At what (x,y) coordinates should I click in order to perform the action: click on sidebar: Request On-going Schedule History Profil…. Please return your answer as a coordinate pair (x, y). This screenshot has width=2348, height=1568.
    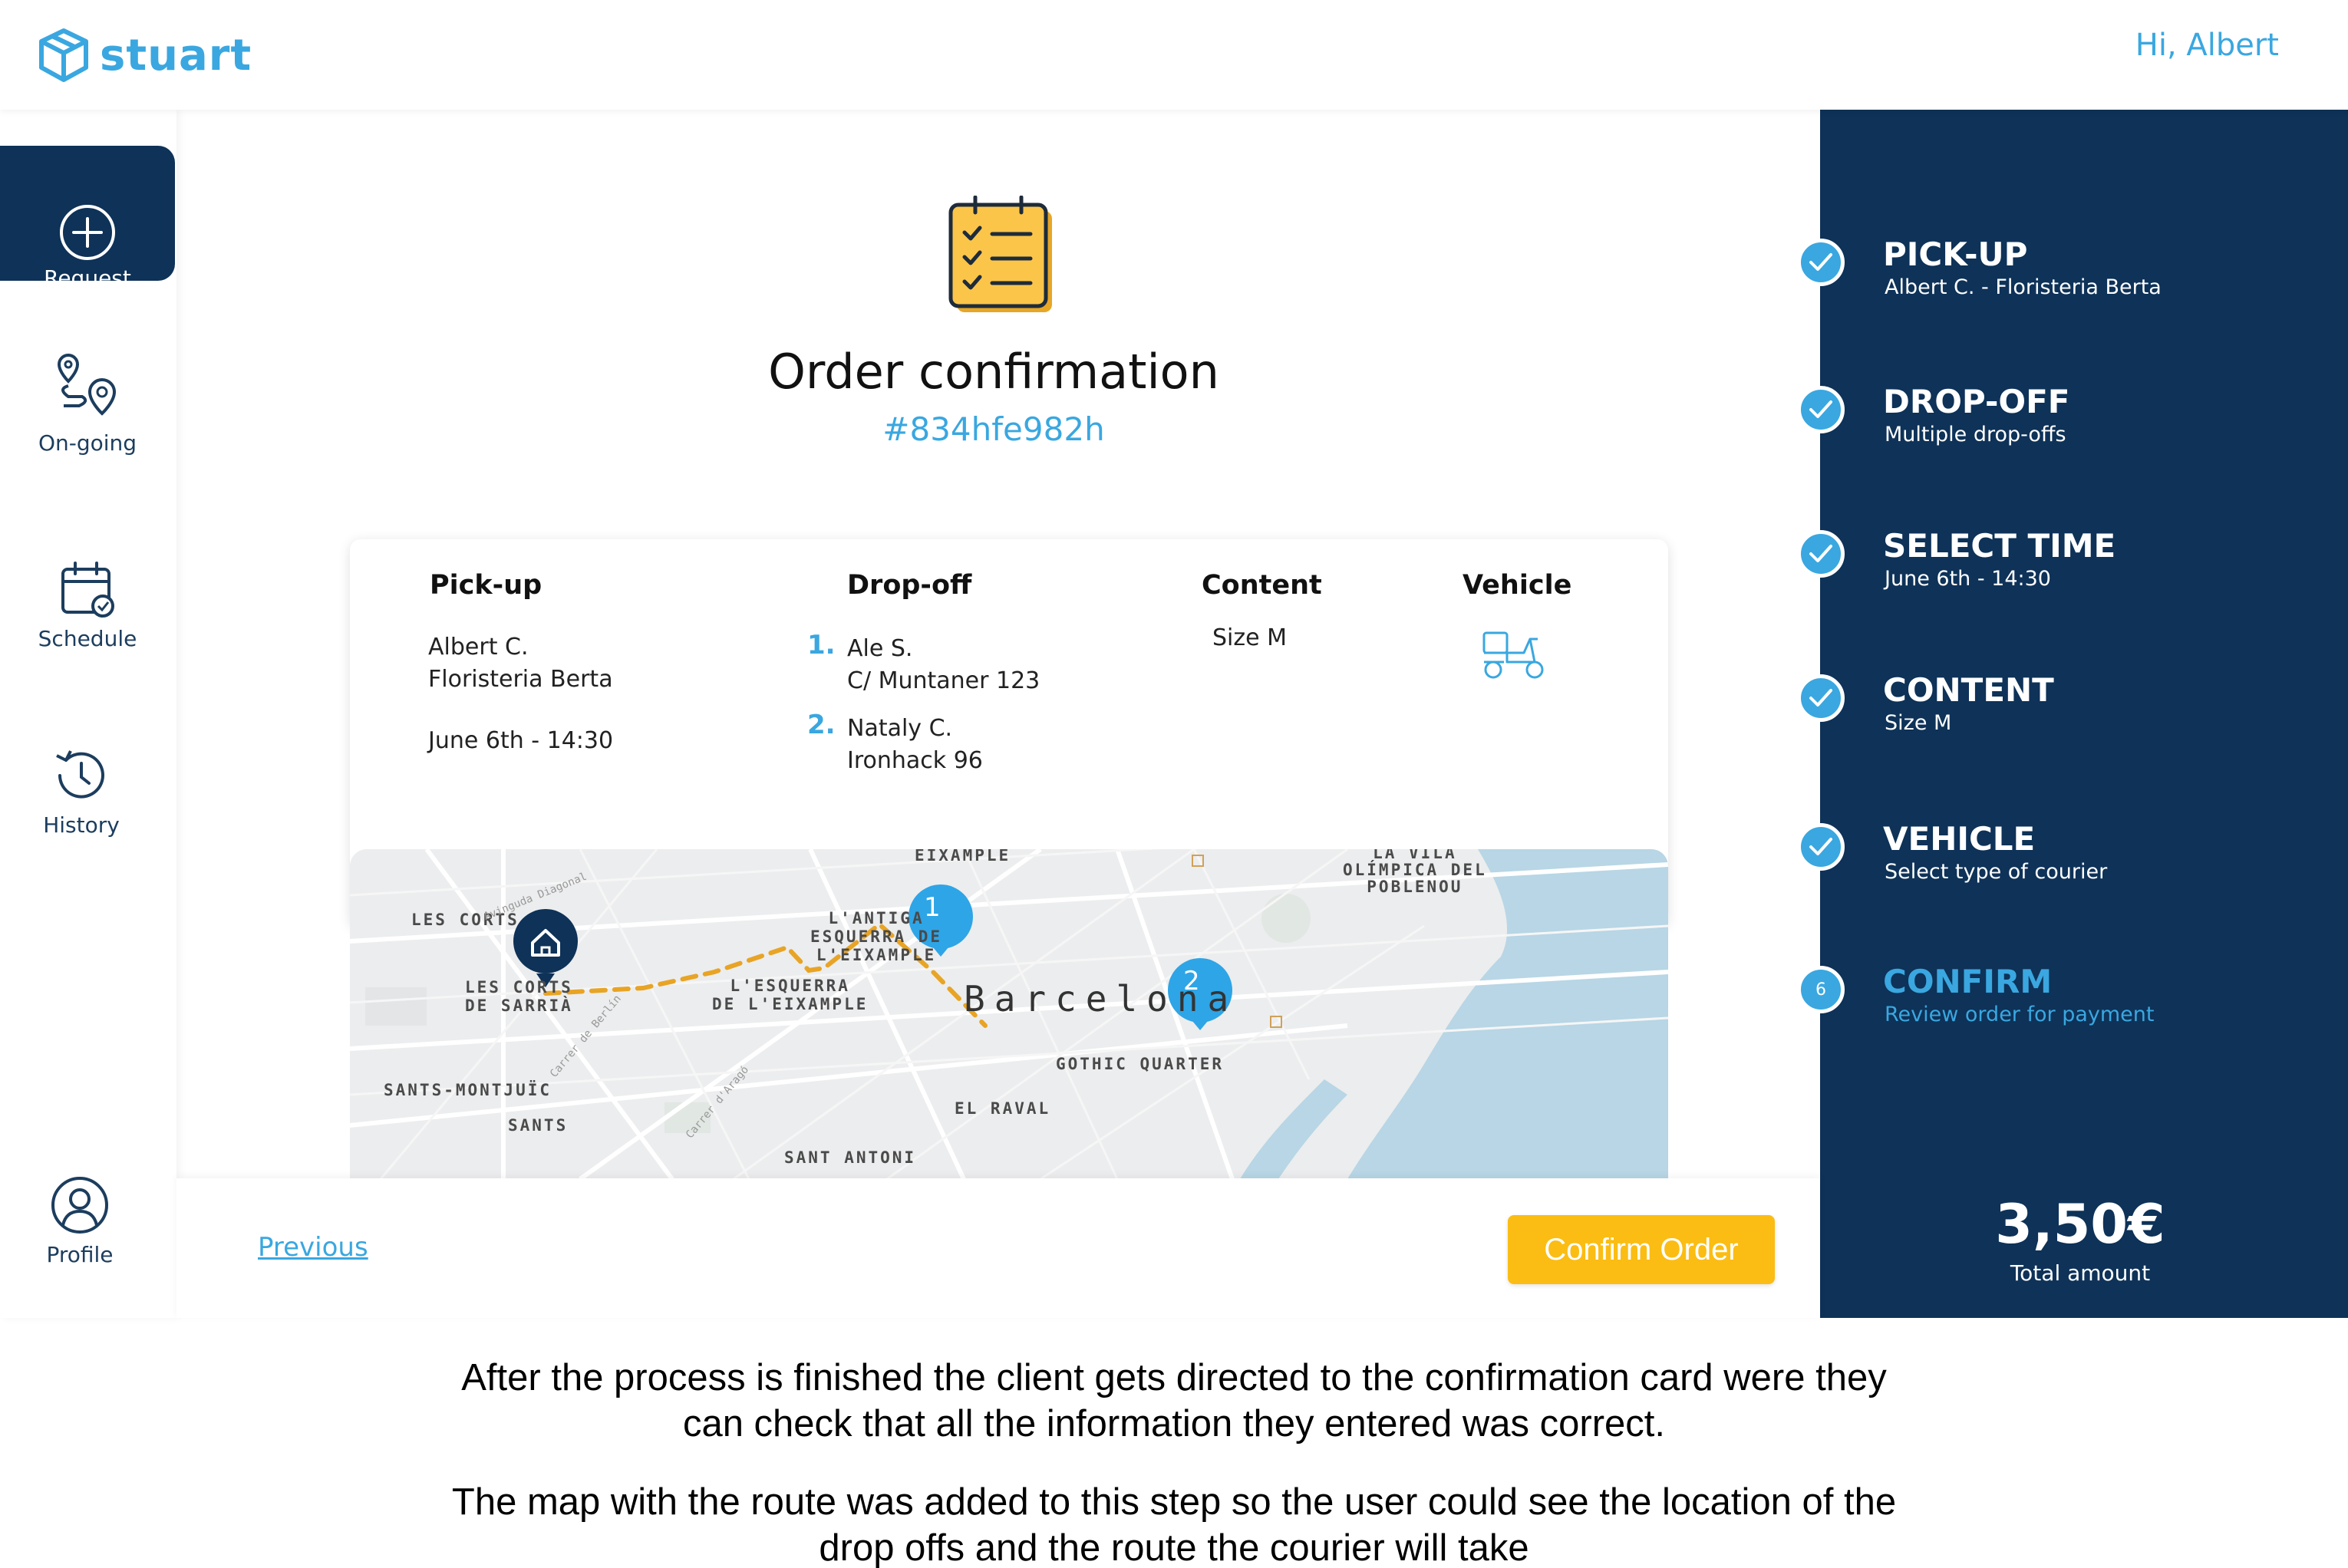
    Looking at the image, I should click on (88, 714).